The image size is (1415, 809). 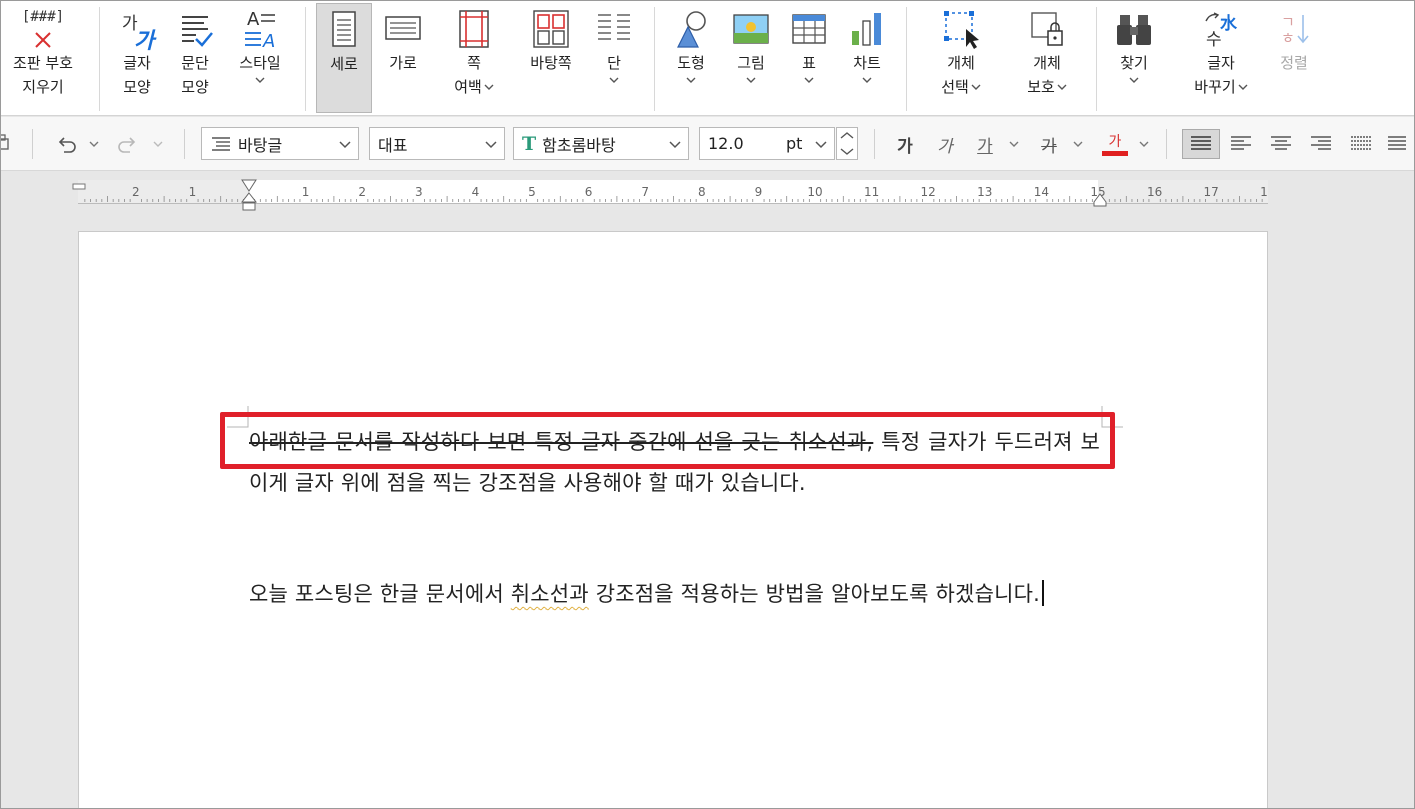 What do you see at coordinates (1144, 144) in the screenshot?
I see `font-color-chevron-down-icon` at bounding box center [1144, 144].